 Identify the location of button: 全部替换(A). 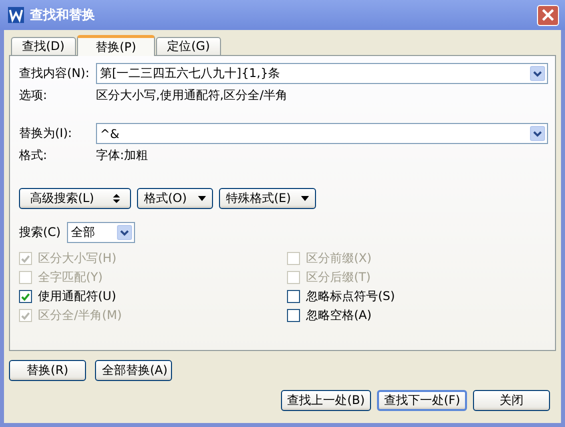
(133, 370).